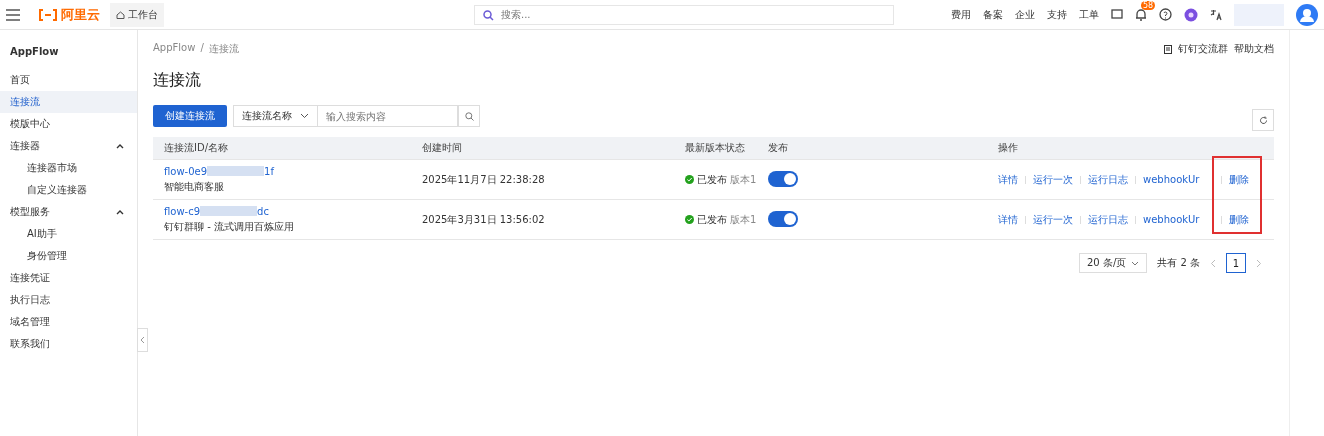 The height and width of the screenshot is (436, 1324). What do you see at coordinates (68, 344) in the screenshot?
I see `sidebar-item: 联系我们` at bounding box center [68, 344].